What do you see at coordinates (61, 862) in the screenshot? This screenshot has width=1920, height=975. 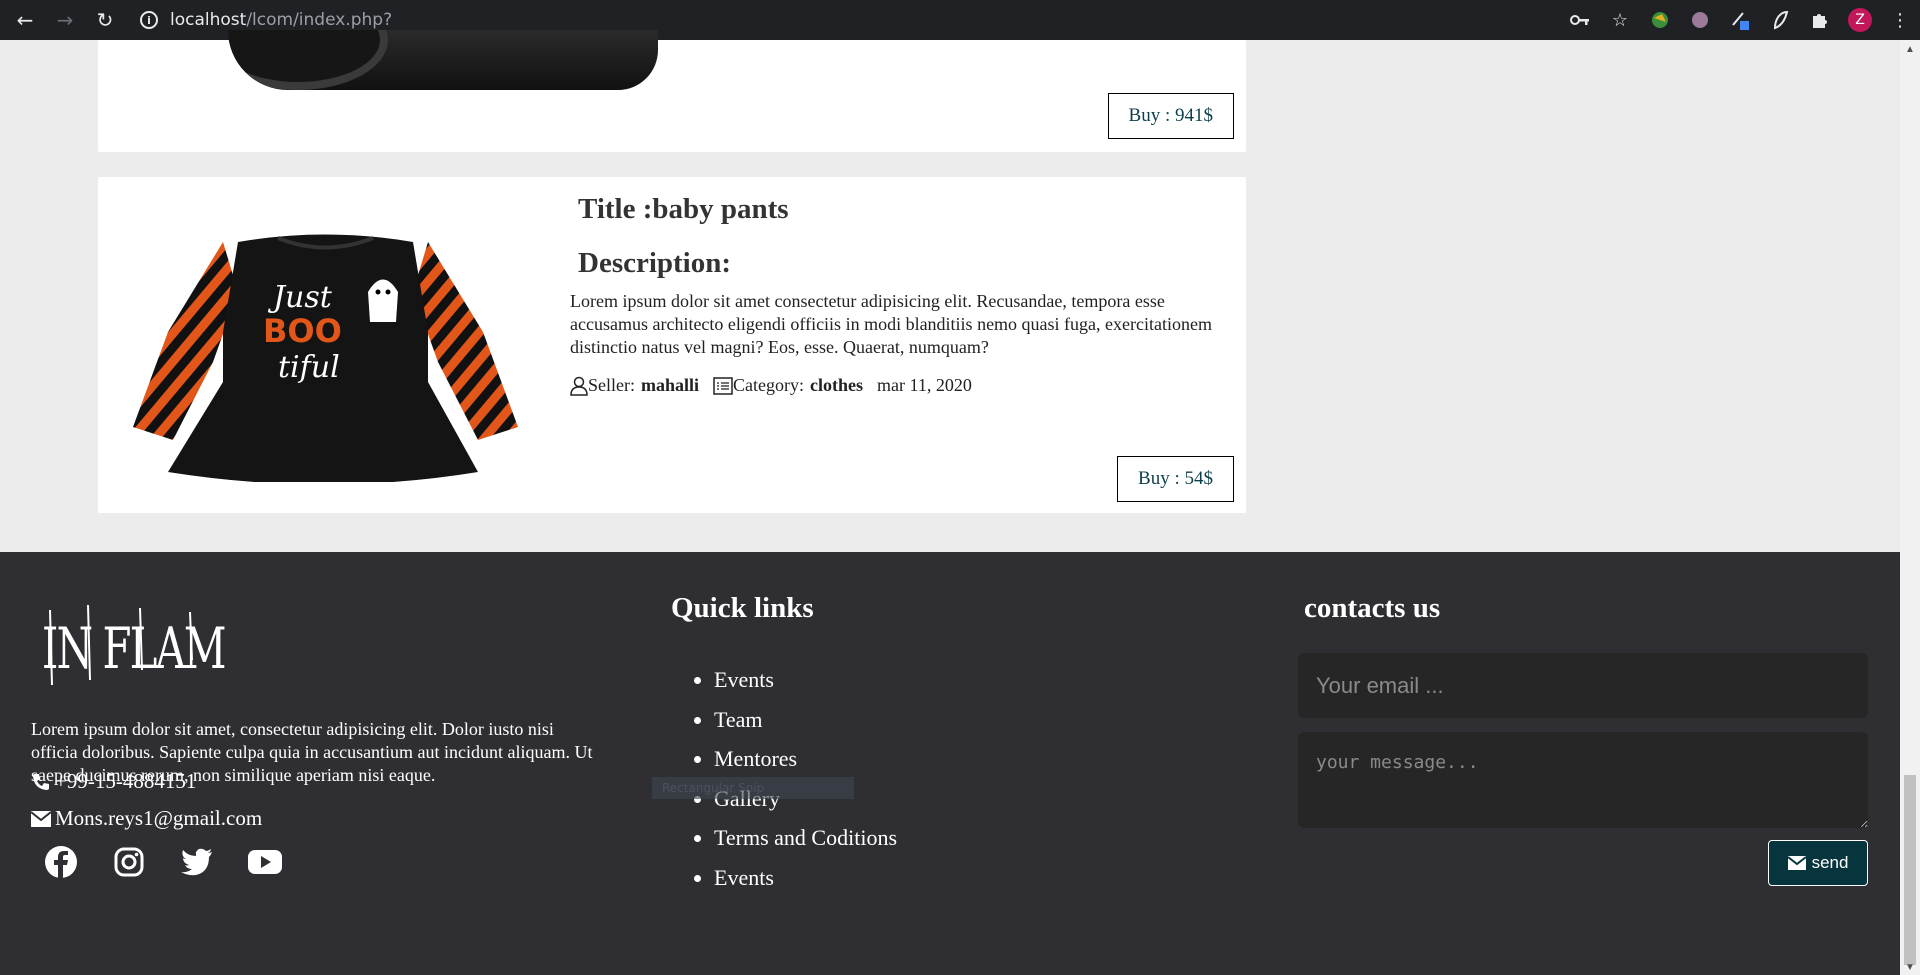 I see `facebook-icon` at bounding box center [61, 862].